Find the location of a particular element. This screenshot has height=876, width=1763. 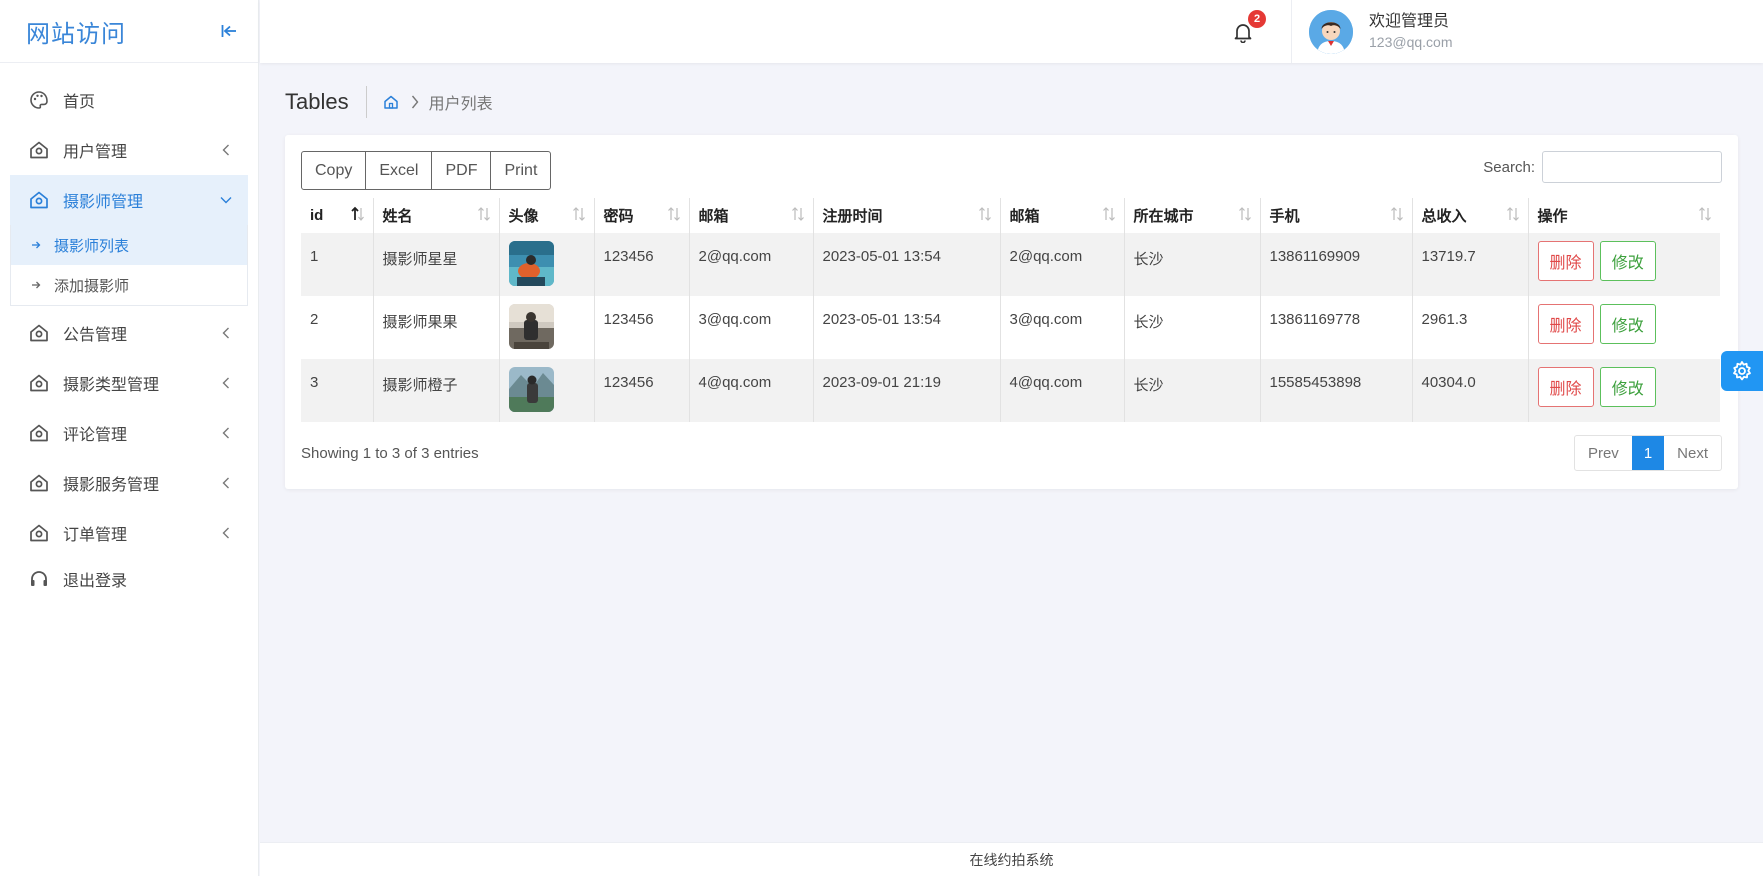

page-1-button: 1 is located at coordinates (1648, 453).